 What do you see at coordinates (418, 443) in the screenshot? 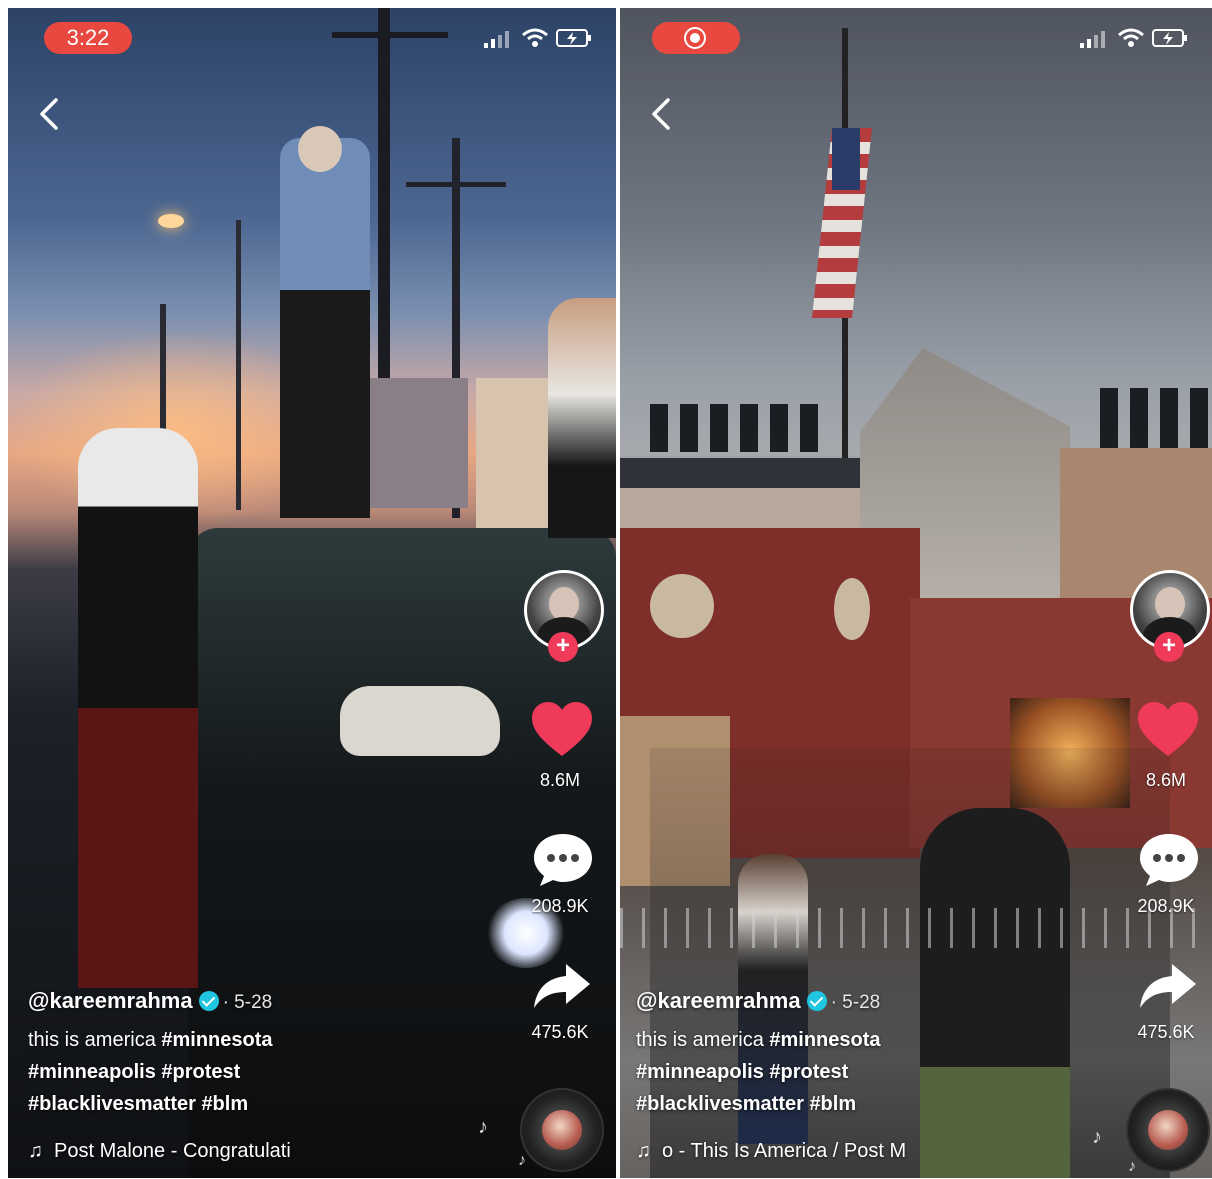
I see `sign` at bounding box center [418, 443].